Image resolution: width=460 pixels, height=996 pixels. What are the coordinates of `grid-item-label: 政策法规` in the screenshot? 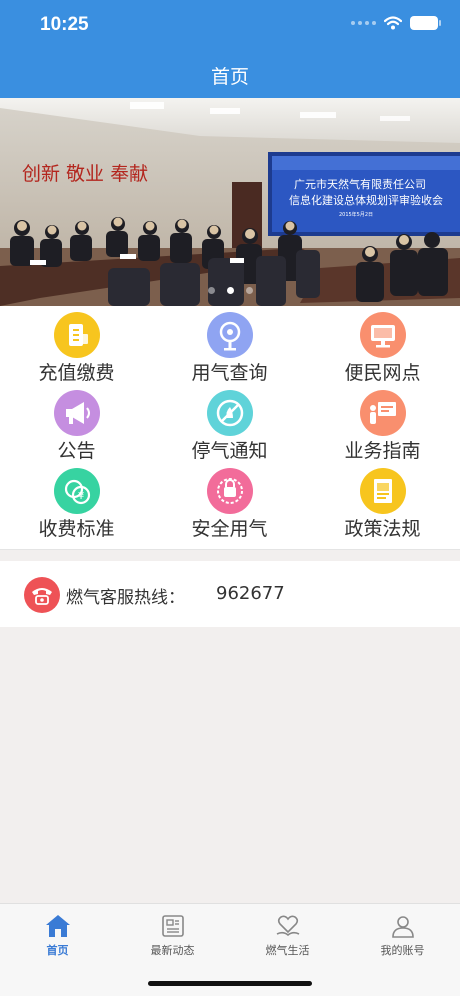 It's located at (382, 529).